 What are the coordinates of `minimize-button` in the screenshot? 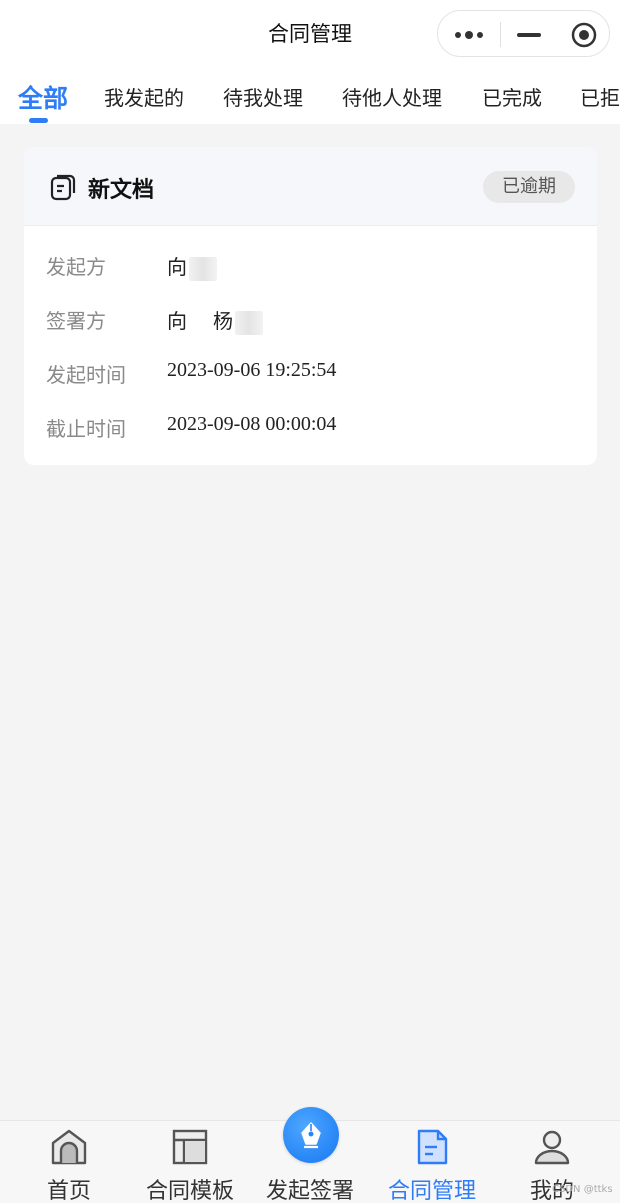 It's located at (528, 34).